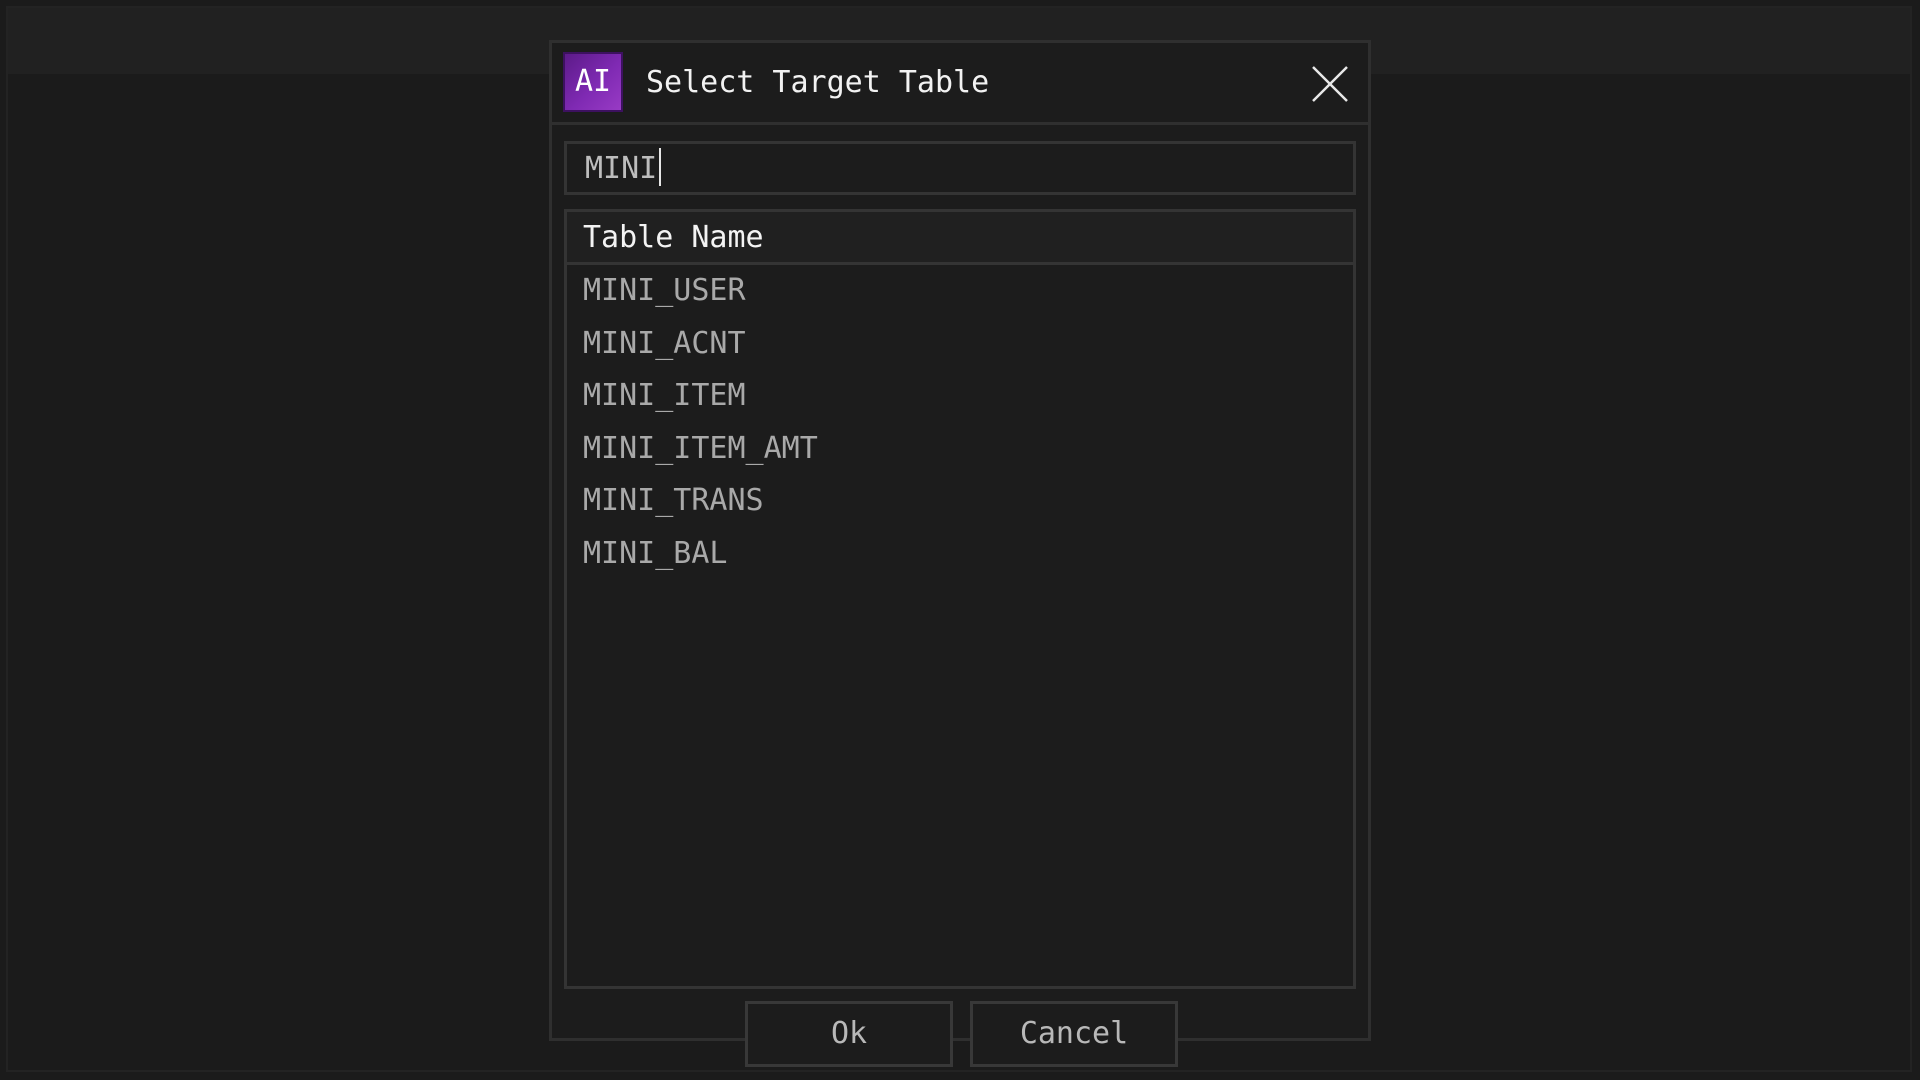  What do you see at coordinates (960, 238) in the screenshot?
I see `column-header-table-name: Table Name` at bounding box center [960, 238].